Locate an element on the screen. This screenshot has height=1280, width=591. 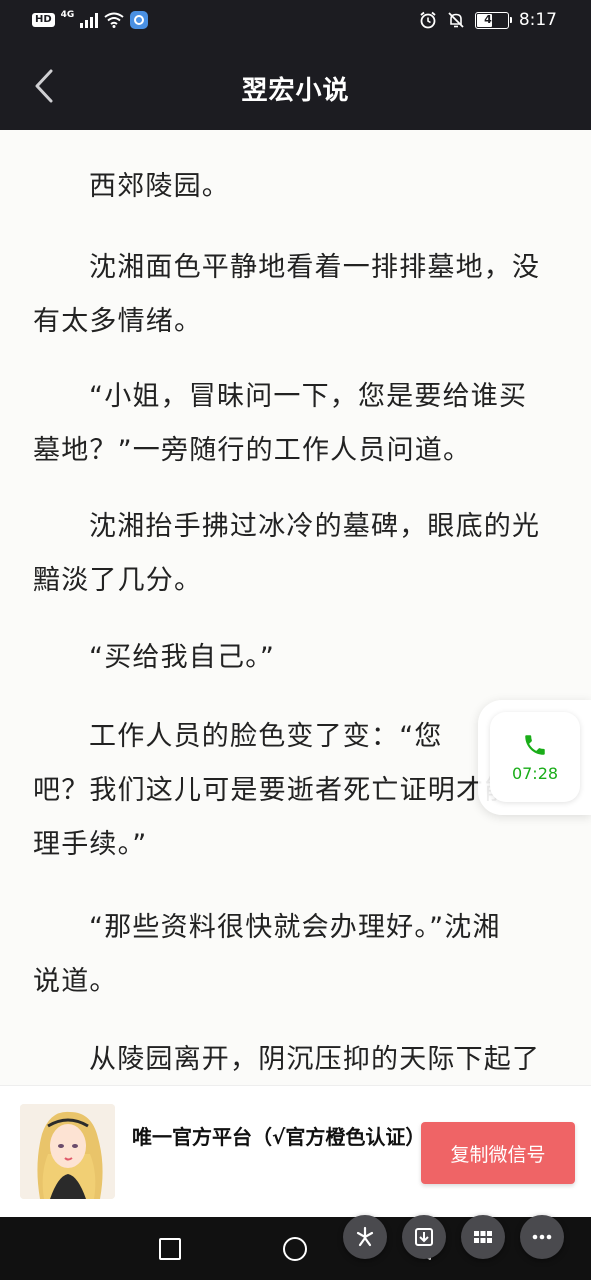
download-icon is located at coordinates (424, 1237).